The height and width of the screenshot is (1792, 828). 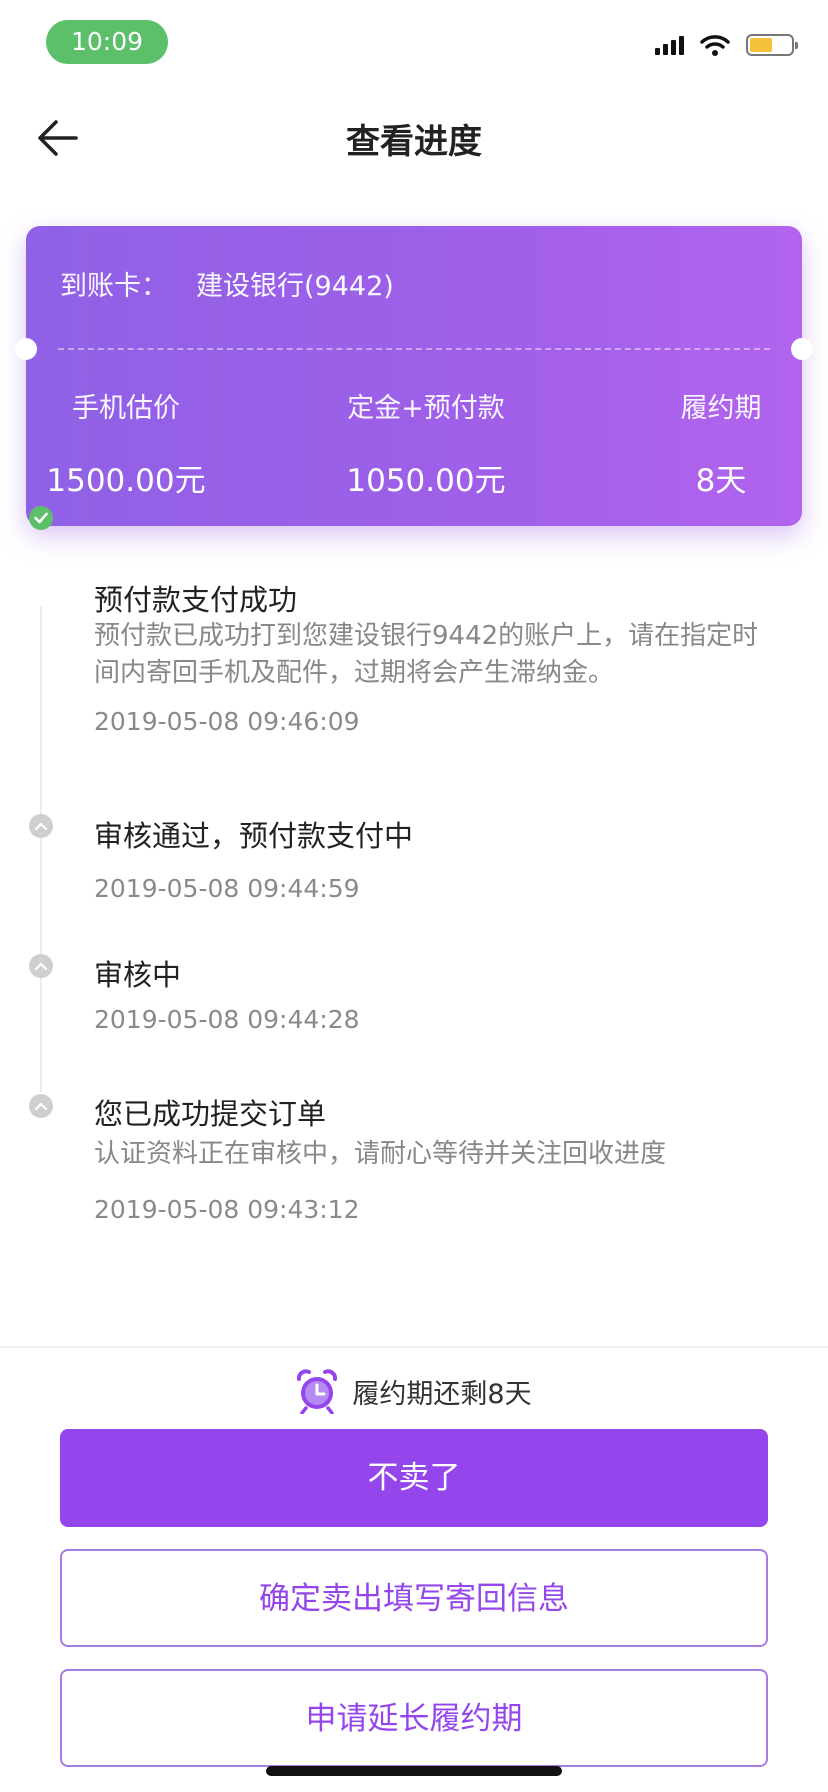 What do you see at coordinates (414, 43) in the screenshot?
I see `status-bar: 10:09` at bounding box center [414, 43].